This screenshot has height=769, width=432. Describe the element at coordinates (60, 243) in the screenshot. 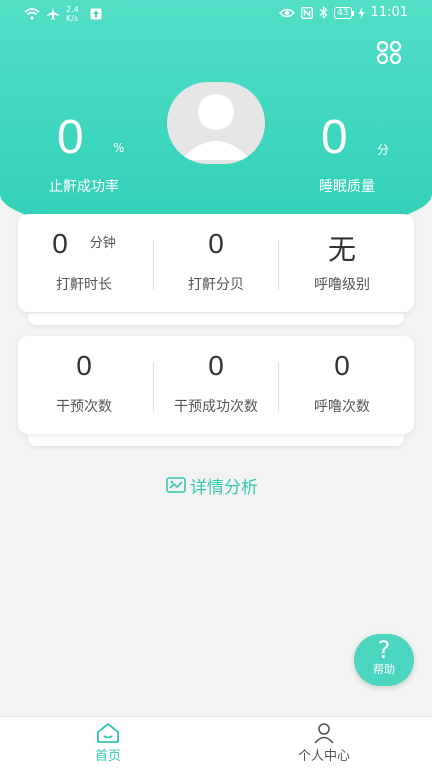

I see `snore-duration-value: 0` at that location.